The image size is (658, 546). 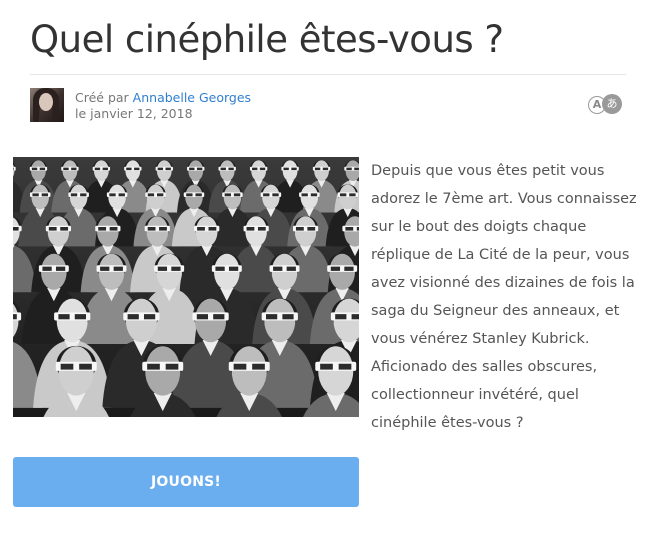 What do you see at coordinates (192, 97) in the screenshot?
I see `author-link: Annabelle Georges` at bounding box center [192, 97].